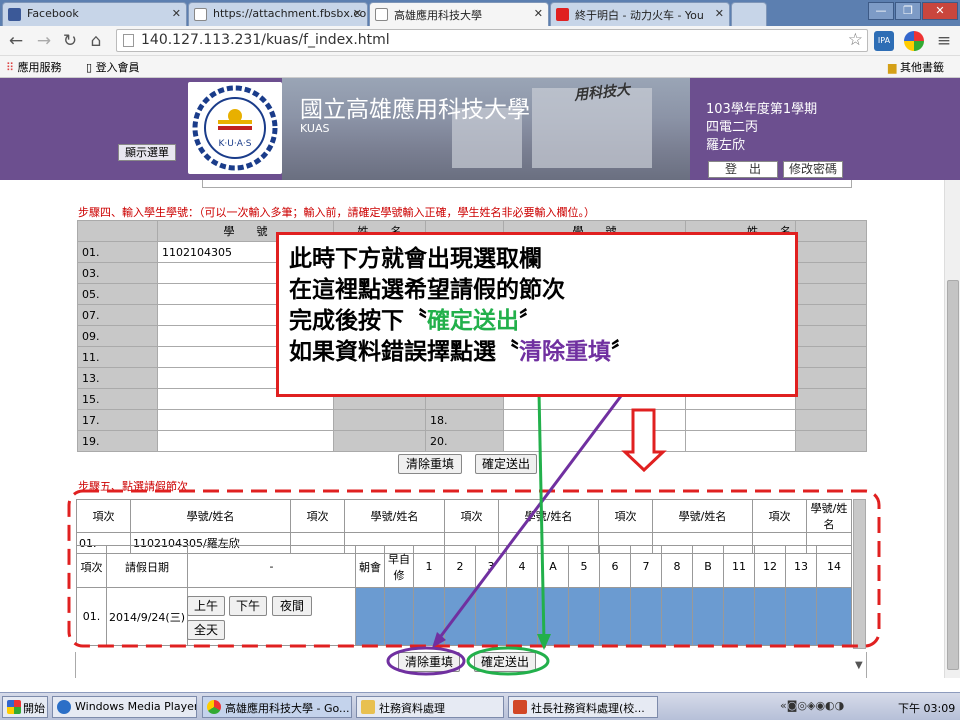 This screenshot has width=960, height=720. I want to click on home-icon: ⌂, so click(96, 41).